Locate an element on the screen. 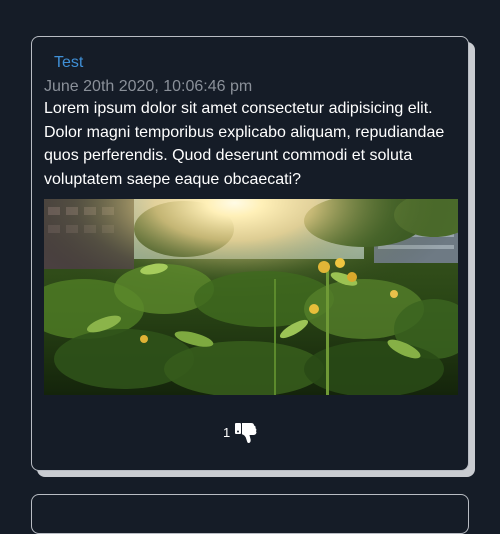  next-post-card is located at coordinates (250, 514).